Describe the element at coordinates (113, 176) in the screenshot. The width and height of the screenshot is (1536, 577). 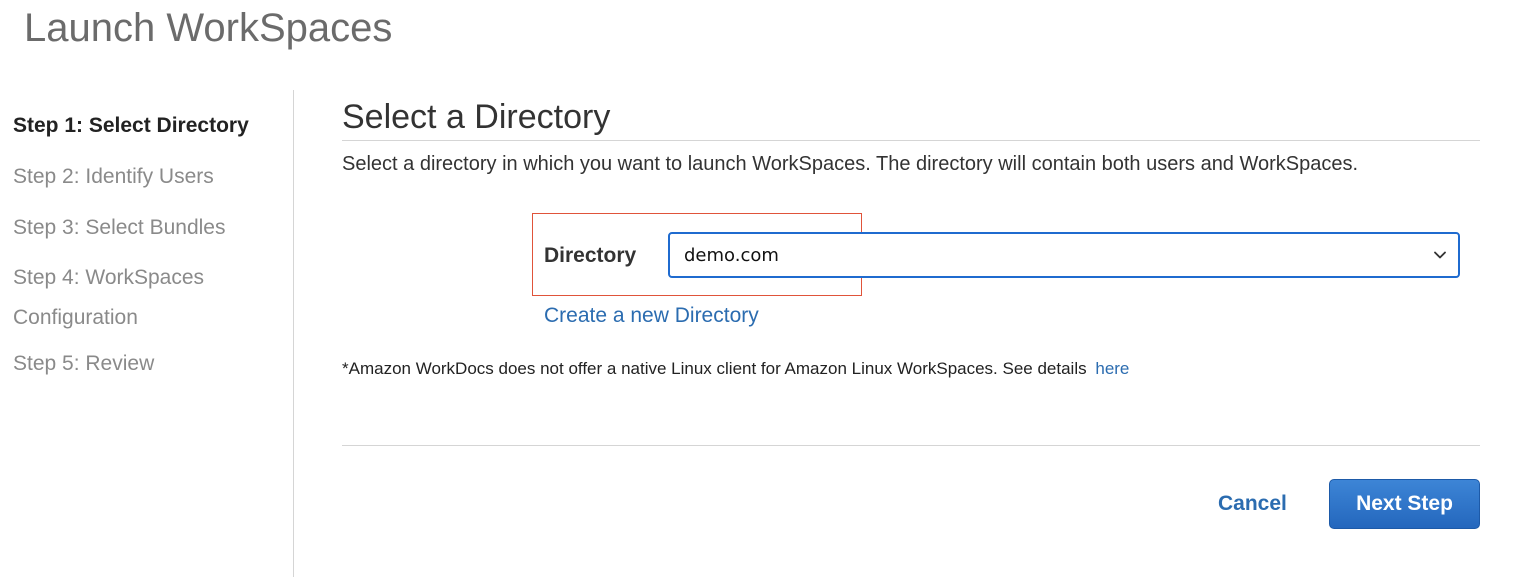
I see `step-2-label: Step 2: Identify Users` at that location.